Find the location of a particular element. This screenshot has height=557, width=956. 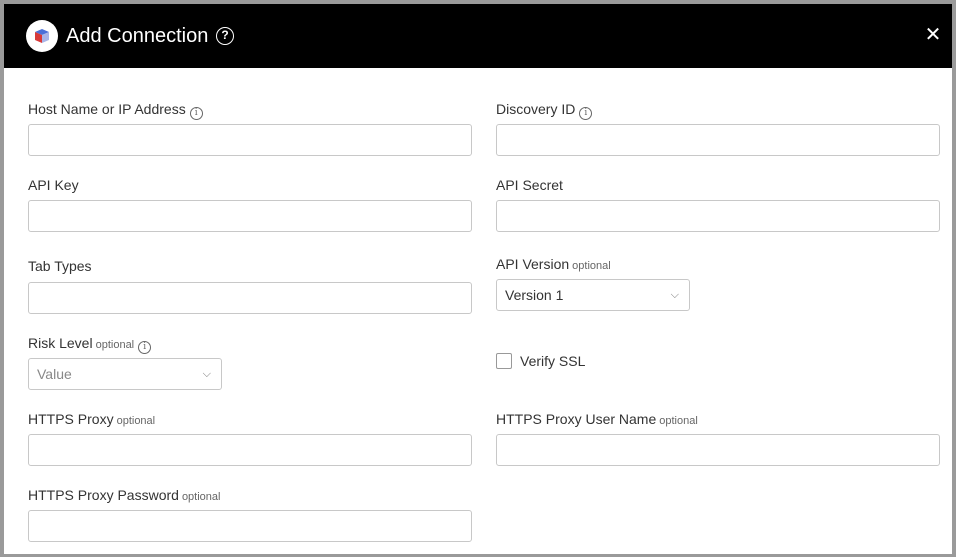

risk-level-label: Risk Level optional i is located at coordinates (90, 344).